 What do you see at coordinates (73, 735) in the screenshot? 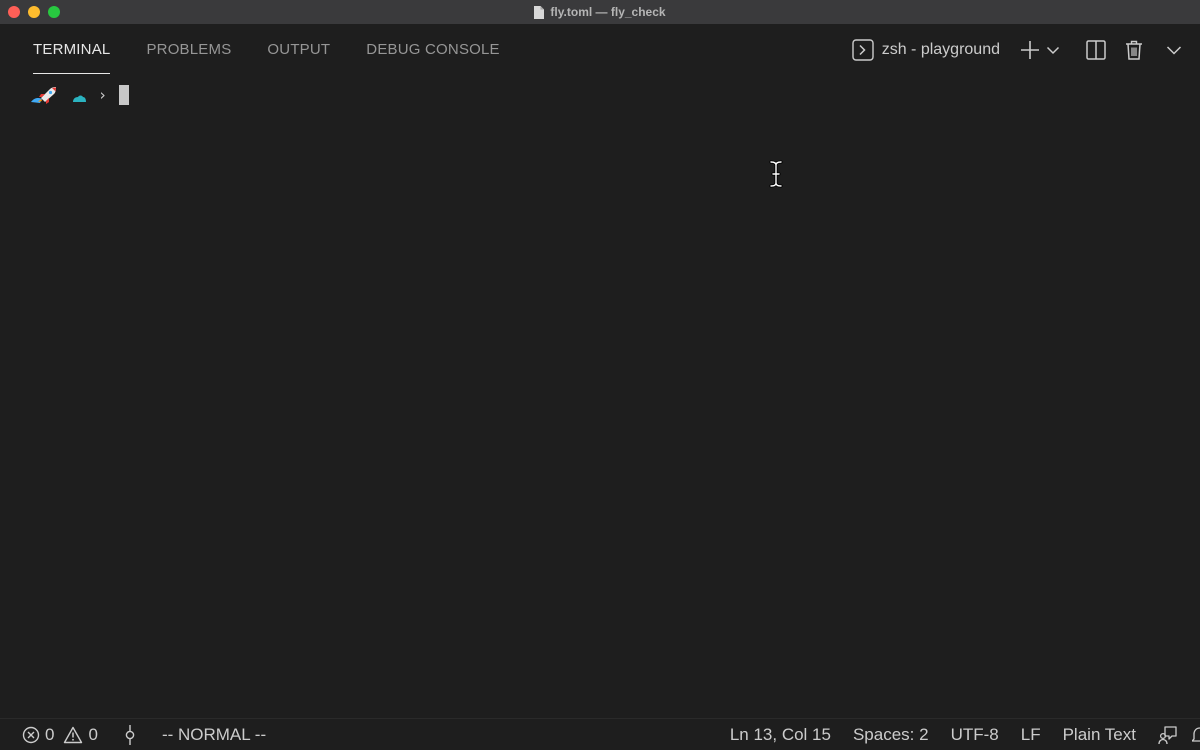
I see `warning-icon` at bounding box center [73, 735].